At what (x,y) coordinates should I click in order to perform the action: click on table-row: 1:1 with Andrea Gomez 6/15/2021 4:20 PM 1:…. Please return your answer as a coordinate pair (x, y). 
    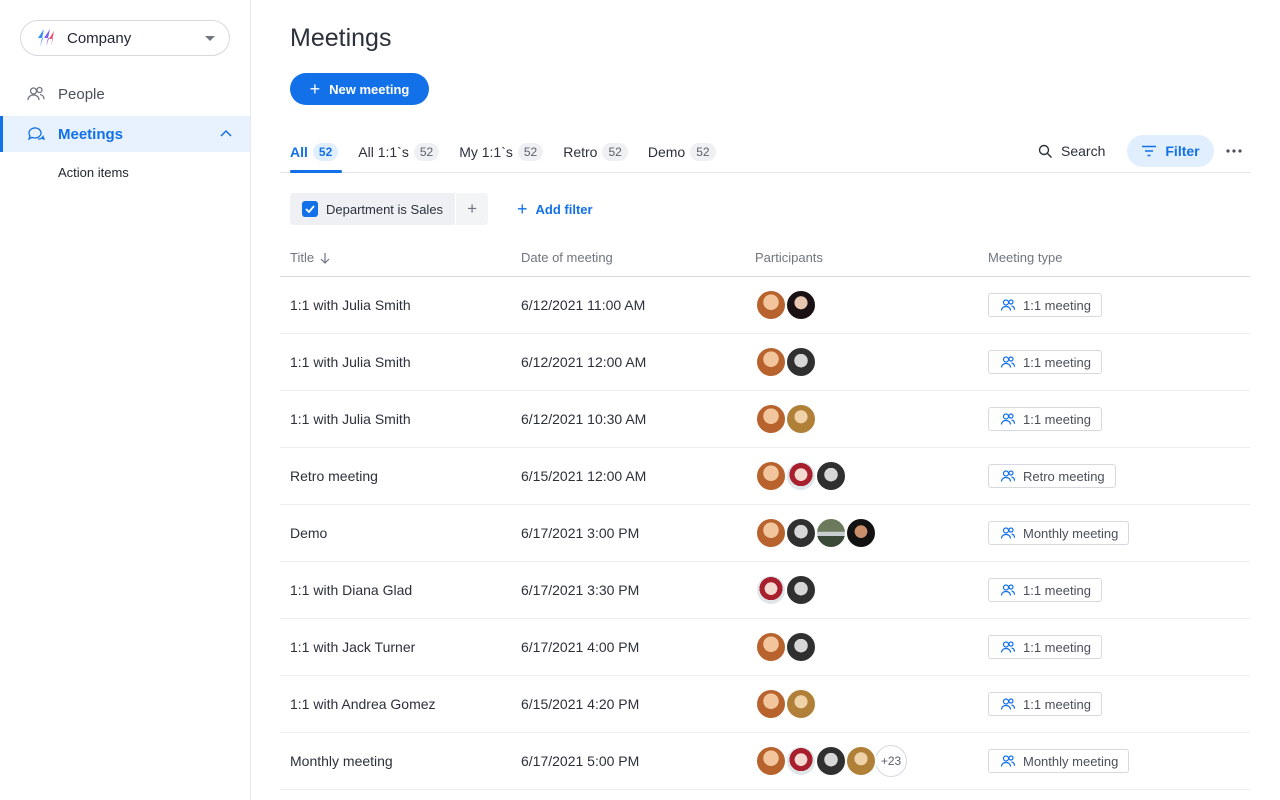
    Looking at the image, I should click on (765, 704).